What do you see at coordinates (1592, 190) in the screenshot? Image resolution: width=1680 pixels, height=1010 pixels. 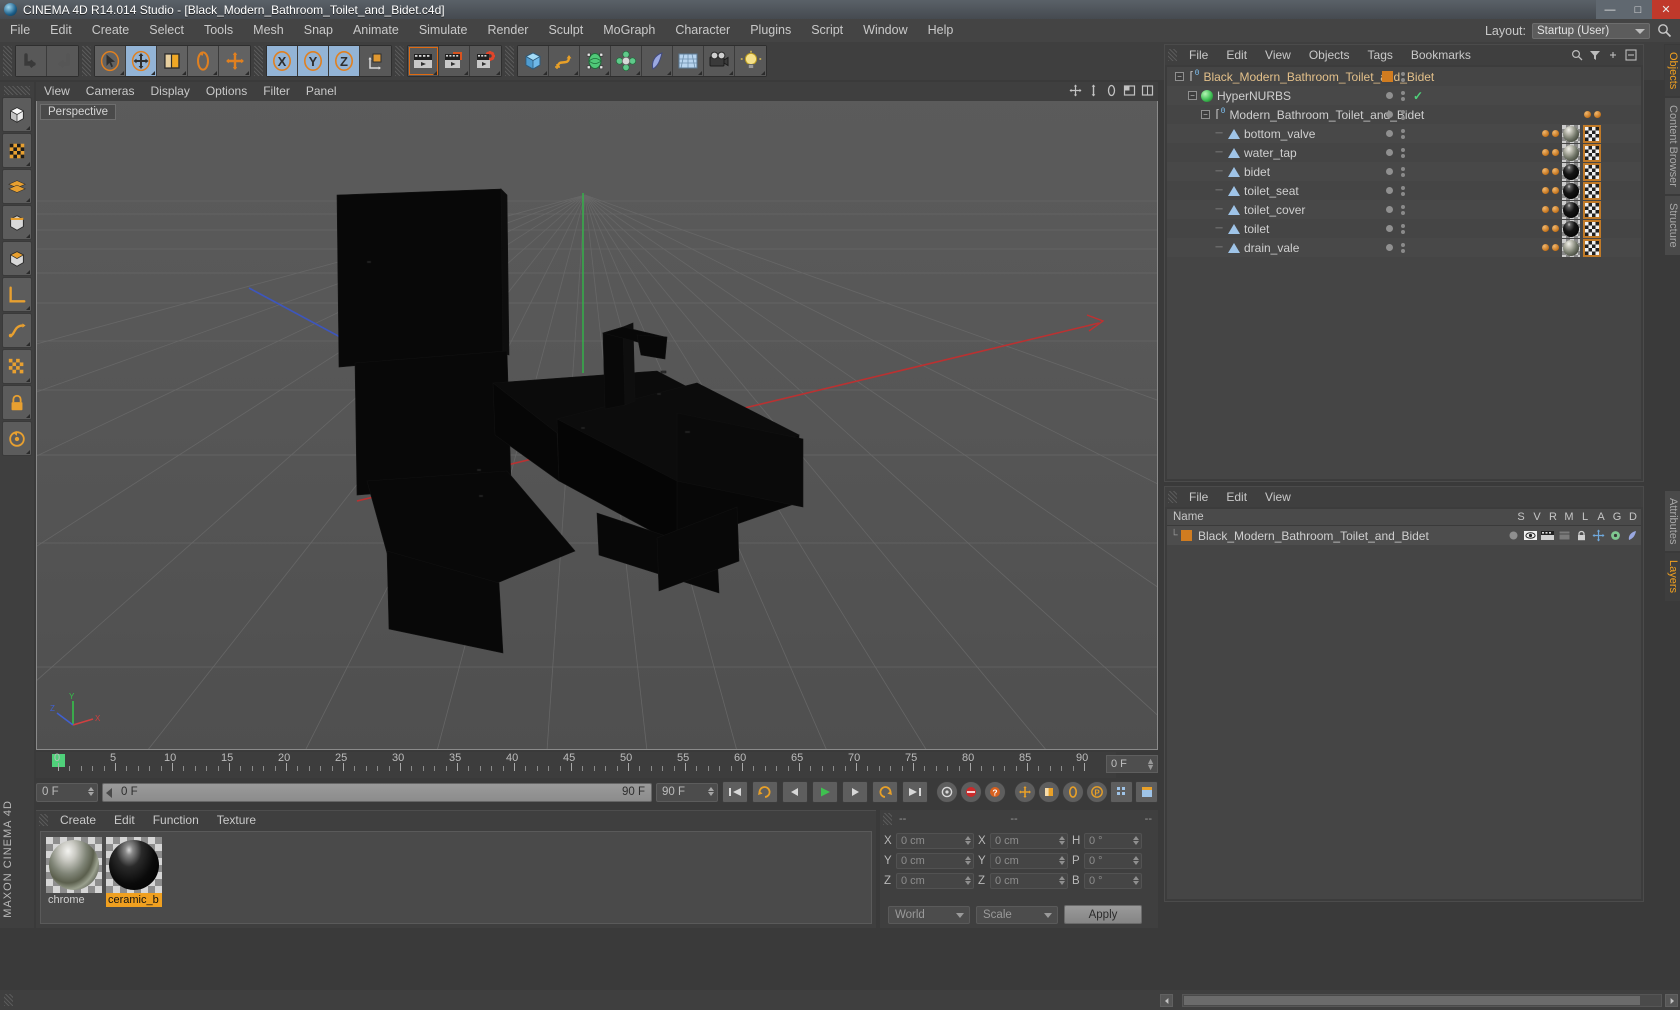 I see `uvw-tag-icon` at bounding box center [1592, 190].